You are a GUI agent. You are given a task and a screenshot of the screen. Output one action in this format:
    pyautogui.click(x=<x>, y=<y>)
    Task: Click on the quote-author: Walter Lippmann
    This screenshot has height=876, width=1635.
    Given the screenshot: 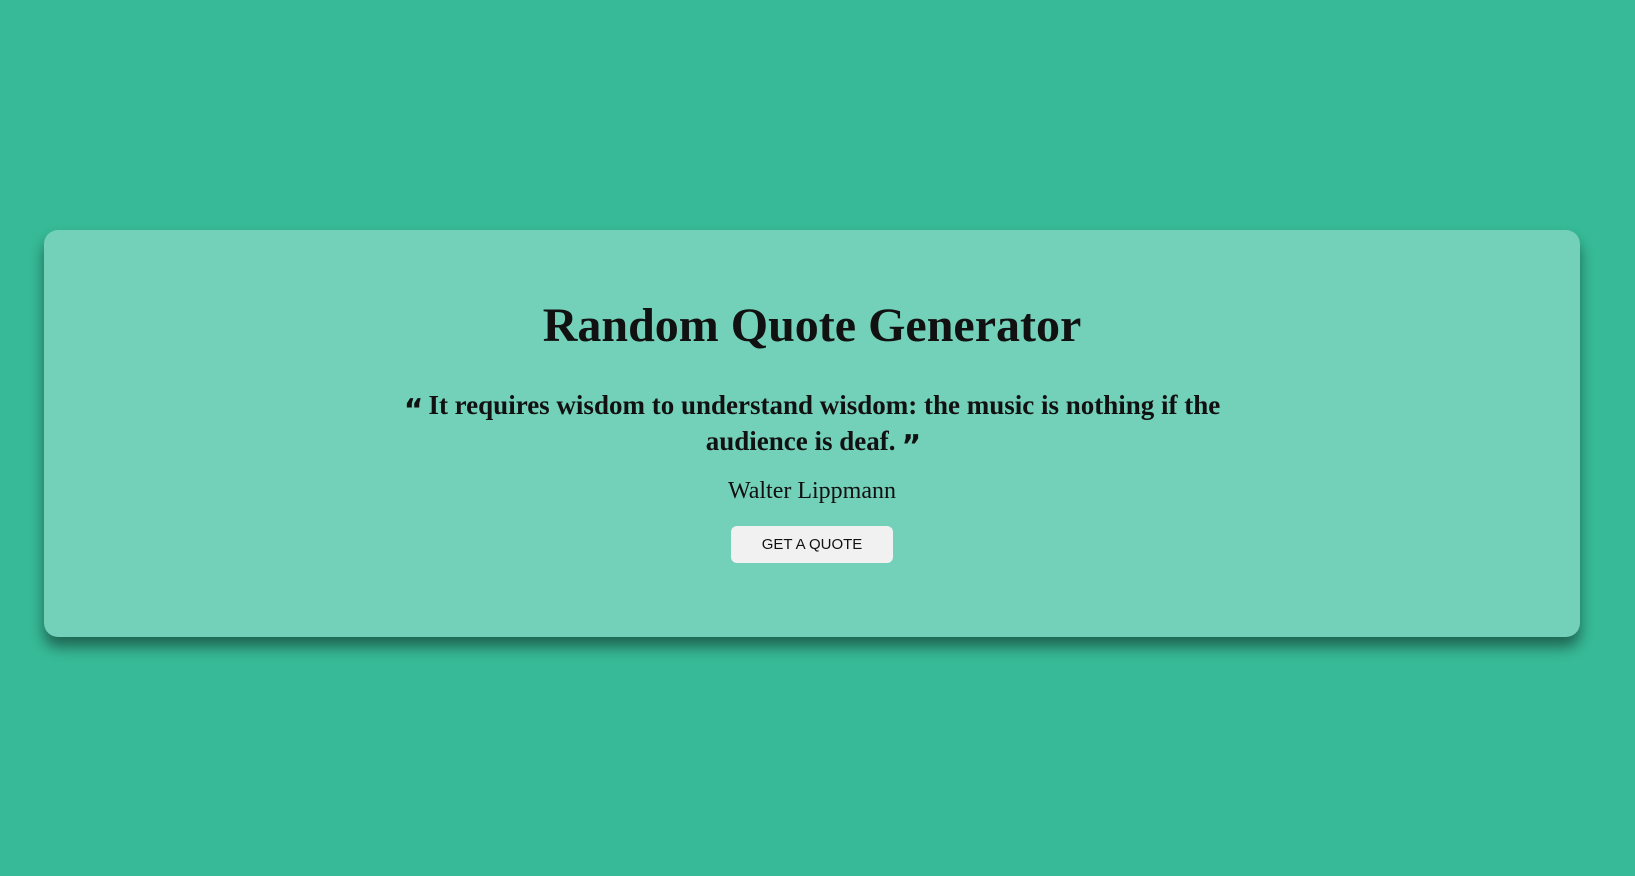 What is the action you would take?
    pyautogui.click(x=811, y=491)
    